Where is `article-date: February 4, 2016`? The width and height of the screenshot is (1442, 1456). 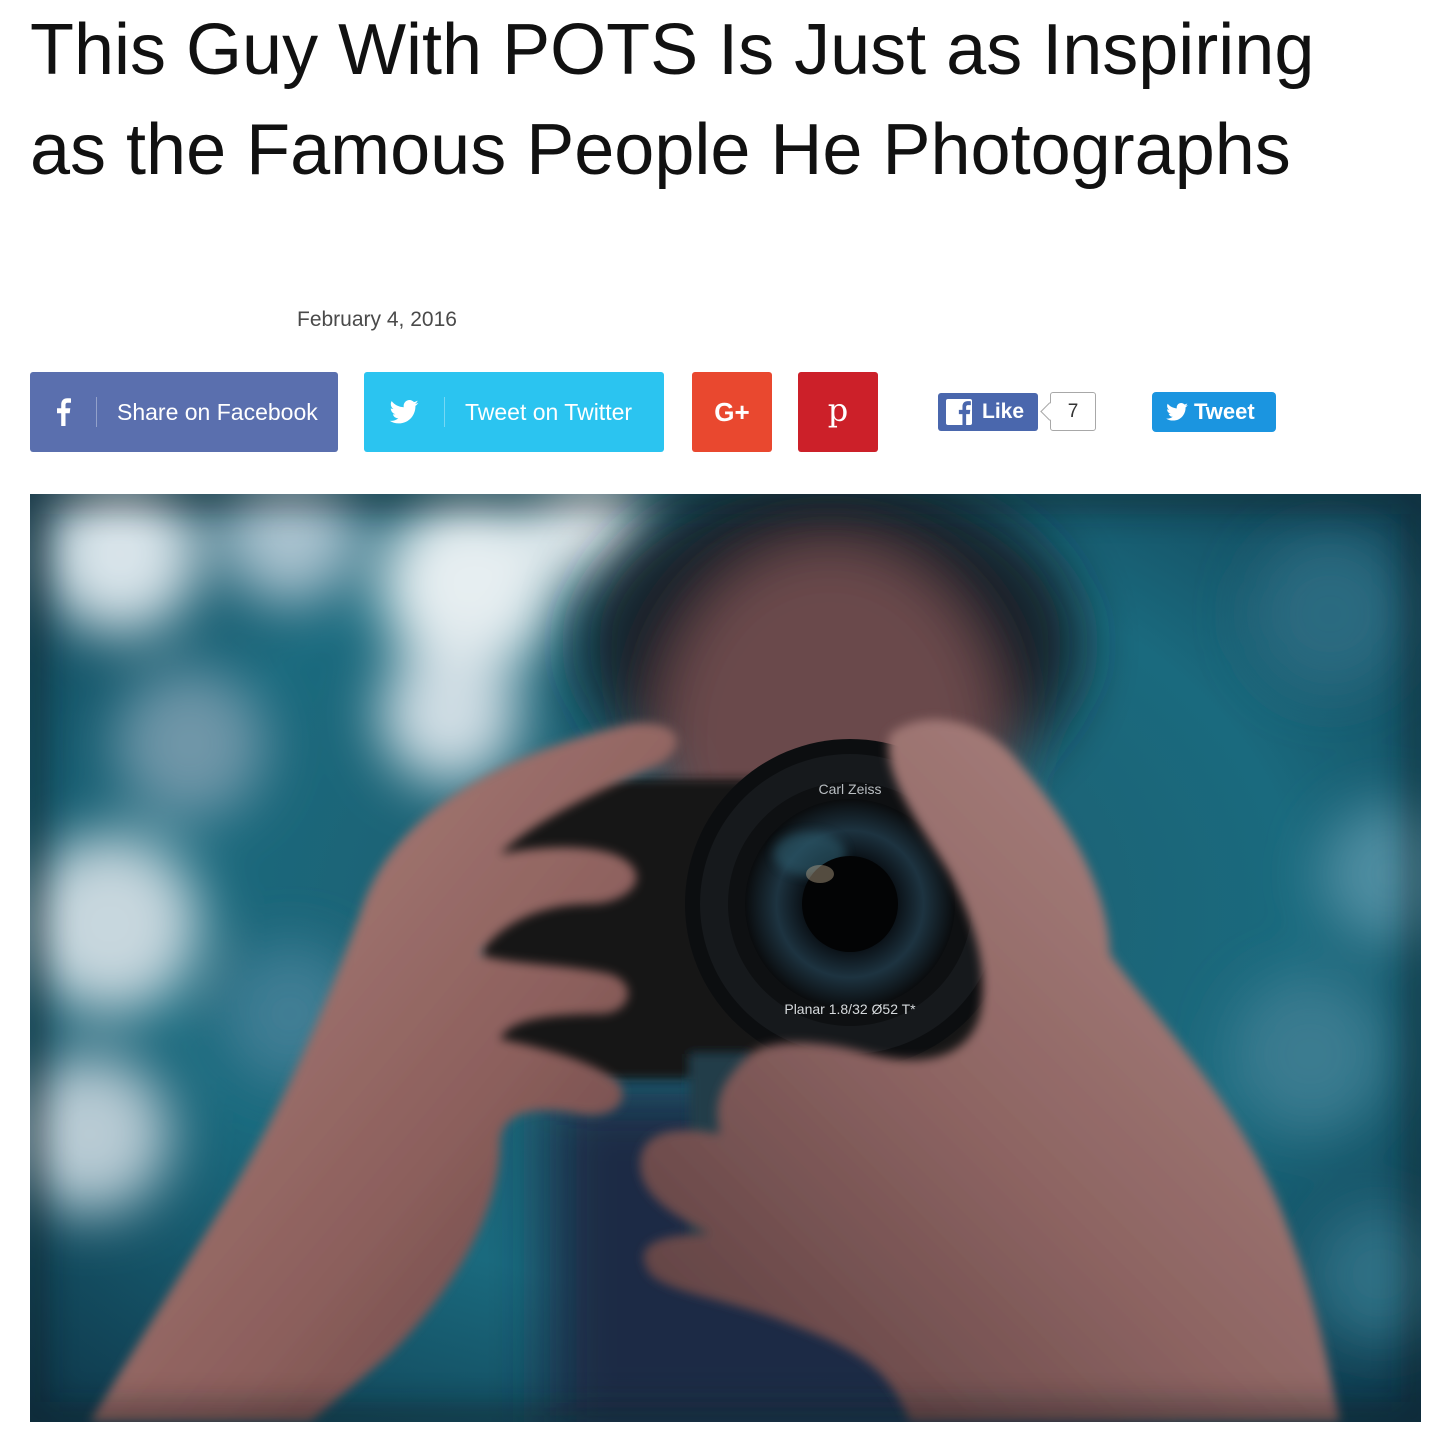 article-date: February 4, 2016 is located at coordinates (377, 319).